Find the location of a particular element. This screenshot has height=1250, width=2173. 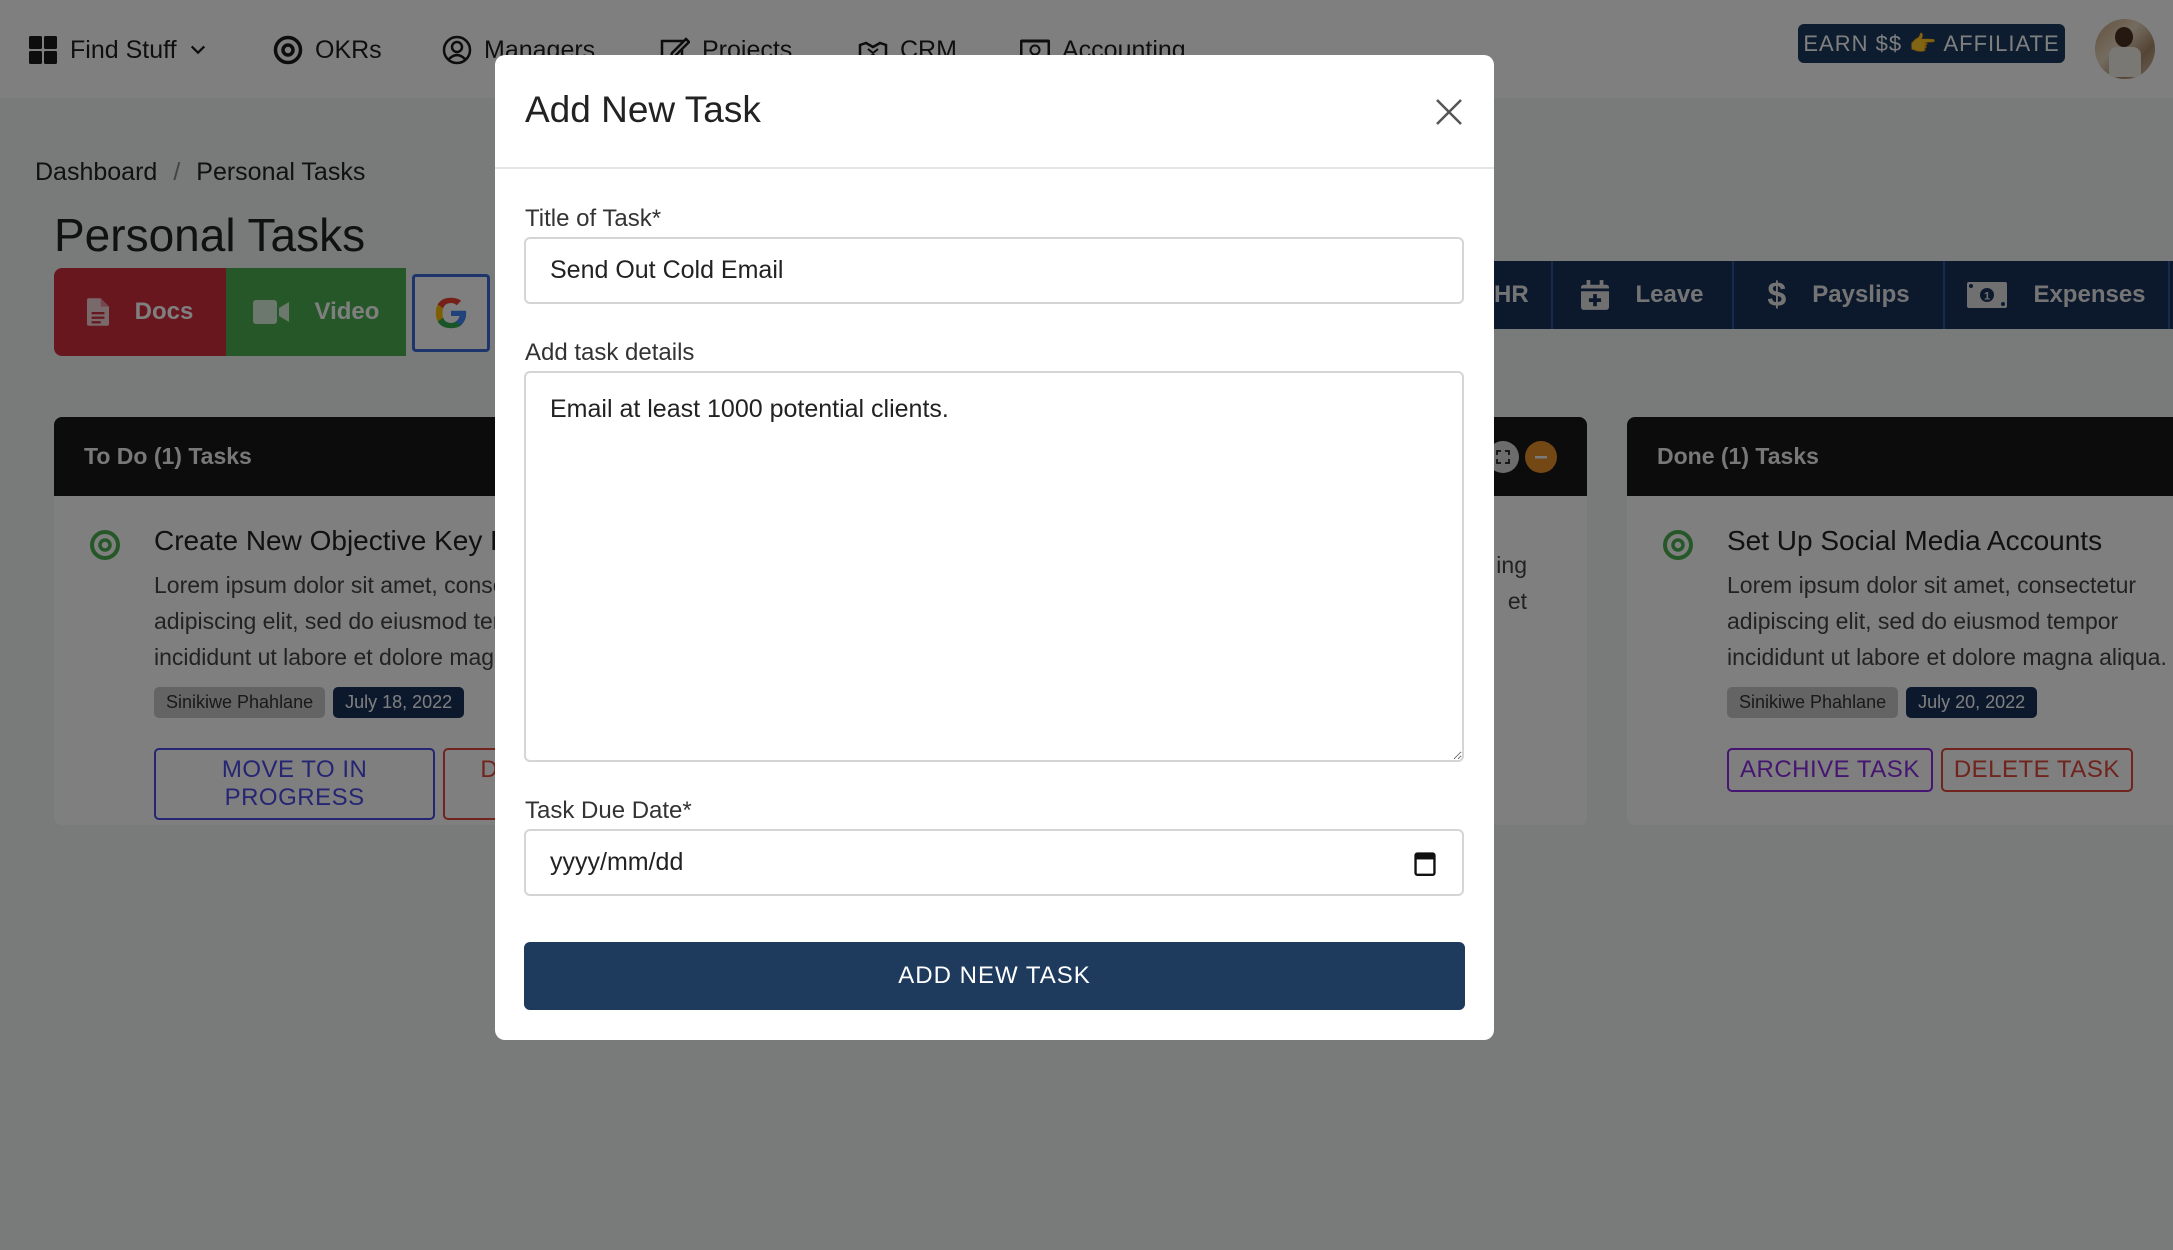

task-details-textarea: Email at least 1000 potential clients. is located at coordinates (994, 566).